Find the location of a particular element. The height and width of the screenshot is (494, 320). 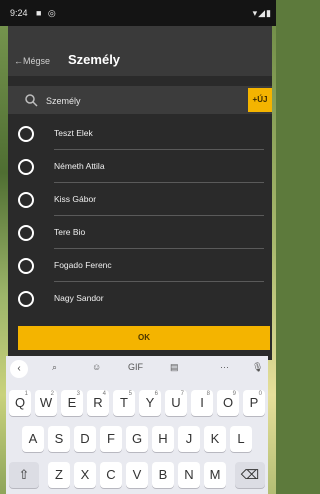

key-w: W2 is located at coordinates (46, 403).